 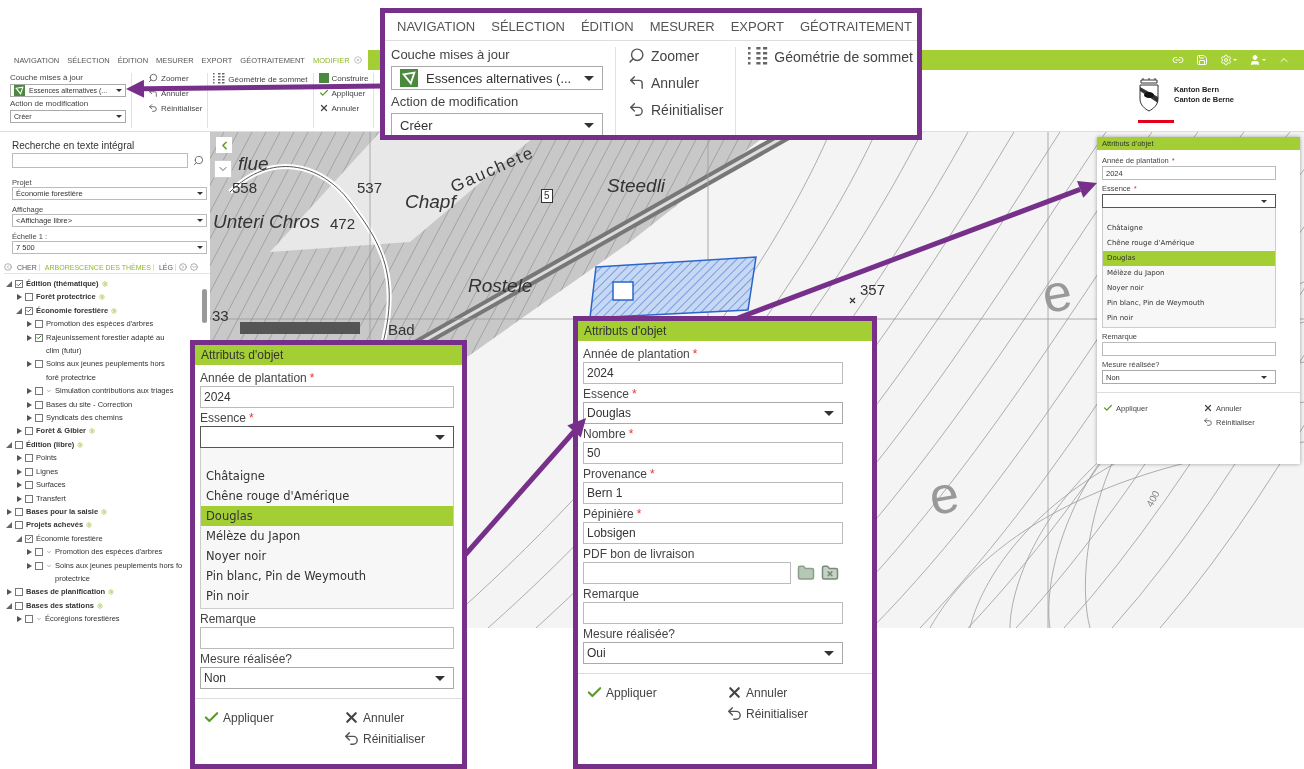 What do you see at coordinates (713, 653) in the screenshot?
I see `select-field: Oui` at bounding box center [713, 653].